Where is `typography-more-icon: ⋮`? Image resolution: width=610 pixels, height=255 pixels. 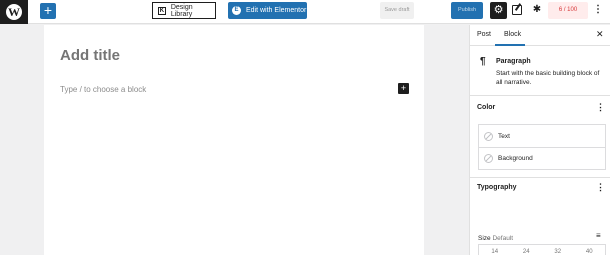
typography-more-icon: ⋮ is located at coordinates (600, 187).